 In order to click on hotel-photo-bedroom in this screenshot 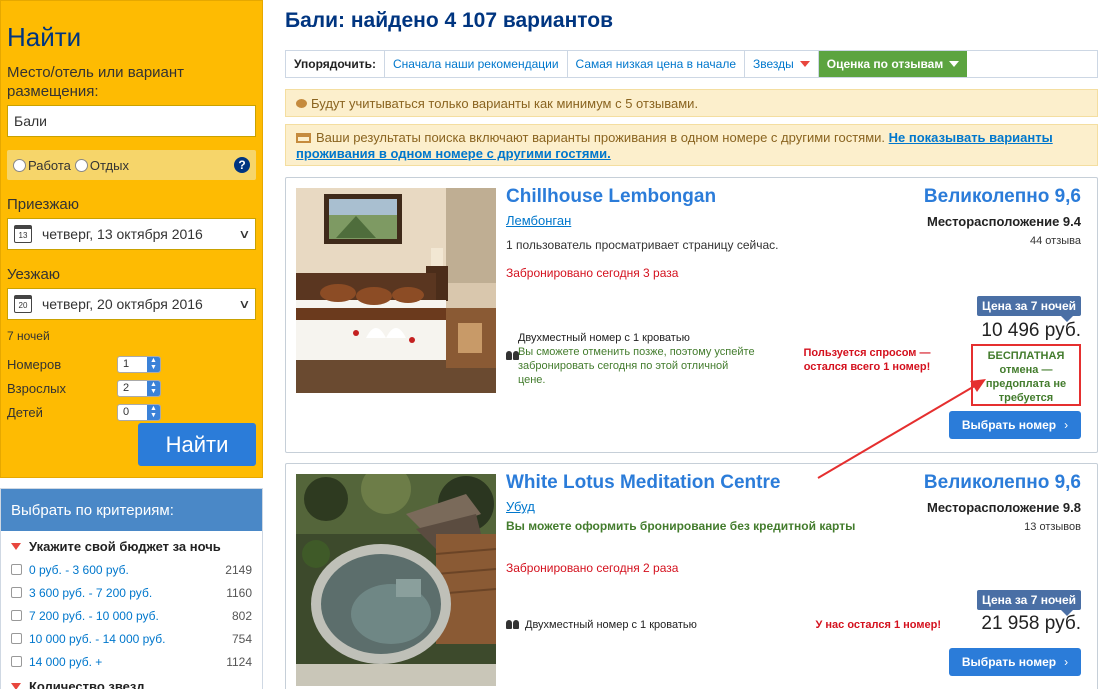, I will do `click(396, 290)`.